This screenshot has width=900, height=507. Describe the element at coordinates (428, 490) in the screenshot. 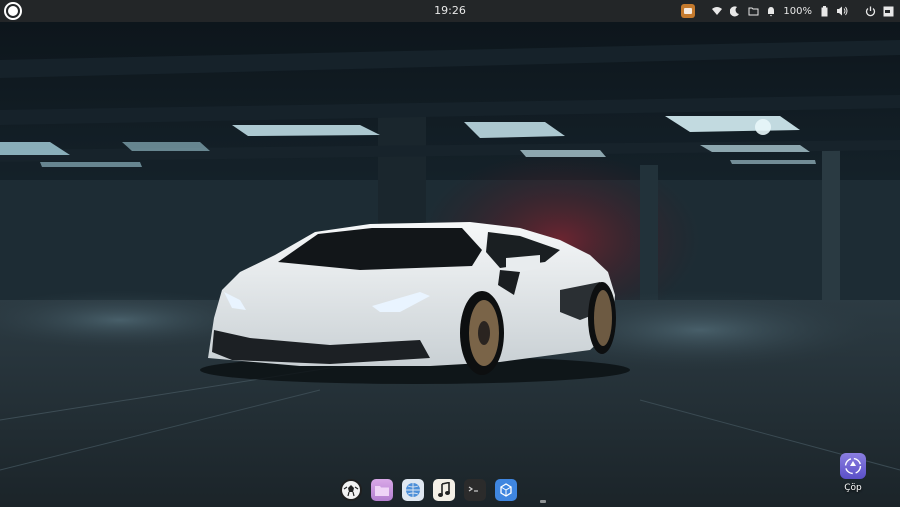

I see `dock` at that location.